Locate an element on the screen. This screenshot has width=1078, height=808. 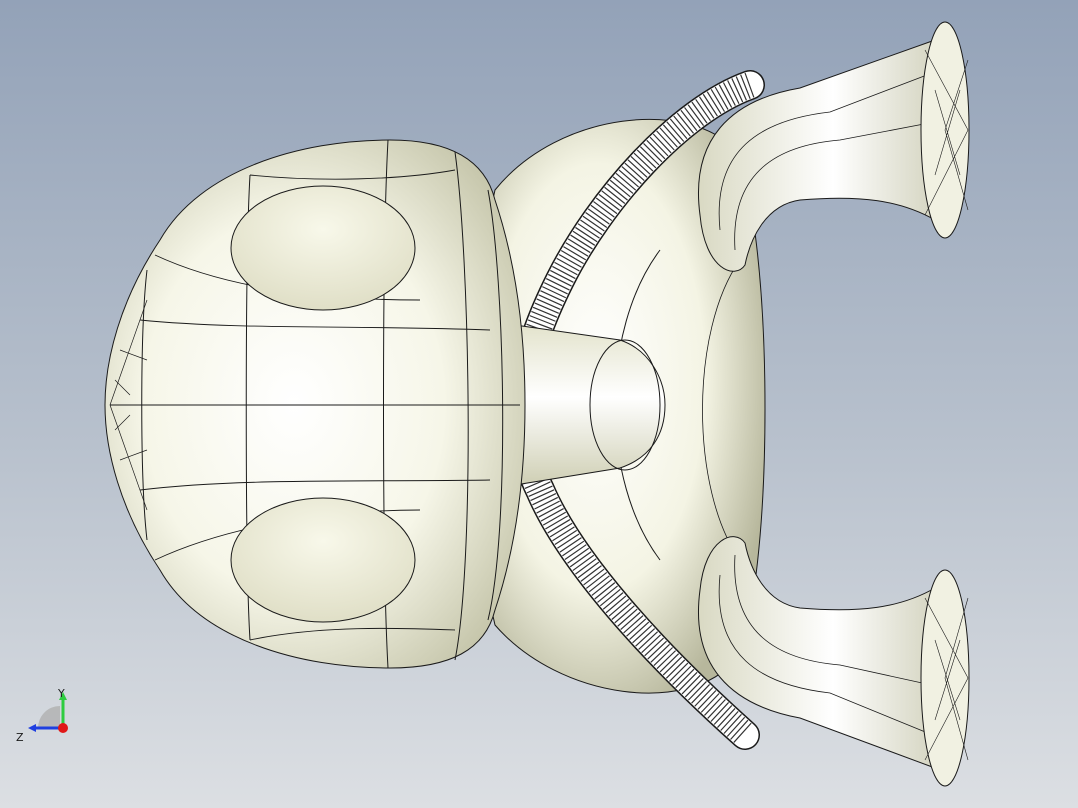
neck-cylinder is located at coordinates (590, 405).